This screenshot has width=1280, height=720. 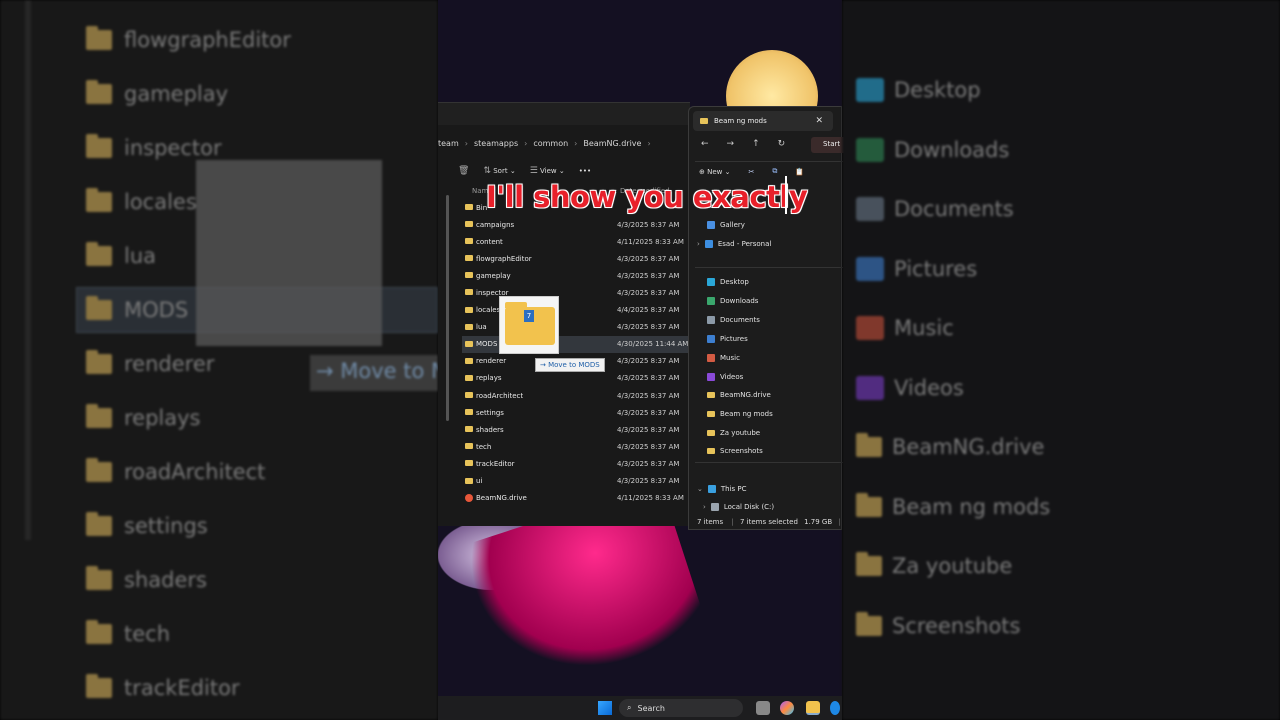 I want to click on file-row: BeamNG.drive 4/11/2025 8:33 AM, so click(x=576, y=498).